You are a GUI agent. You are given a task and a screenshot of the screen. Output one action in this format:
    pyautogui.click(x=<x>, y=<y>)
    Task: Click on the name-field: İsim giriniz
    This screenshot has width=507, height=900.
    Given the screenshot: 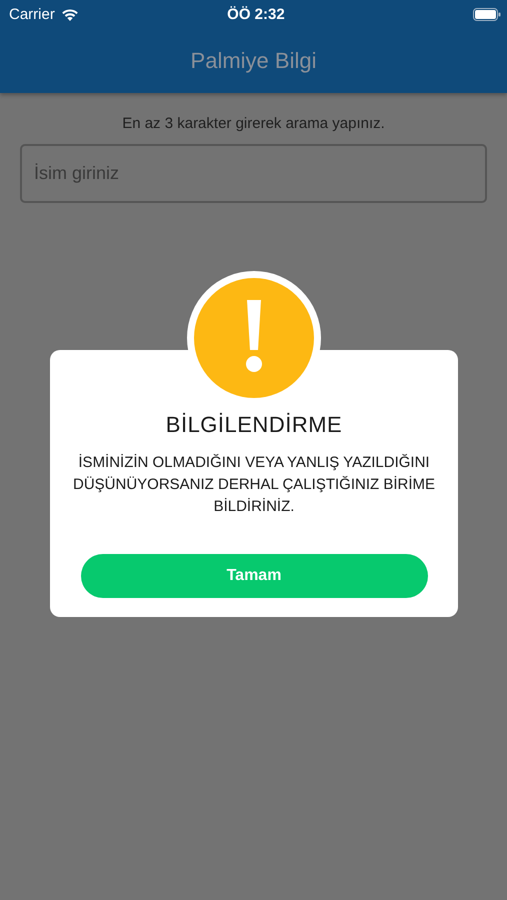 What is the action you would take?
    pyautogui.click(x=253, y=173)
    